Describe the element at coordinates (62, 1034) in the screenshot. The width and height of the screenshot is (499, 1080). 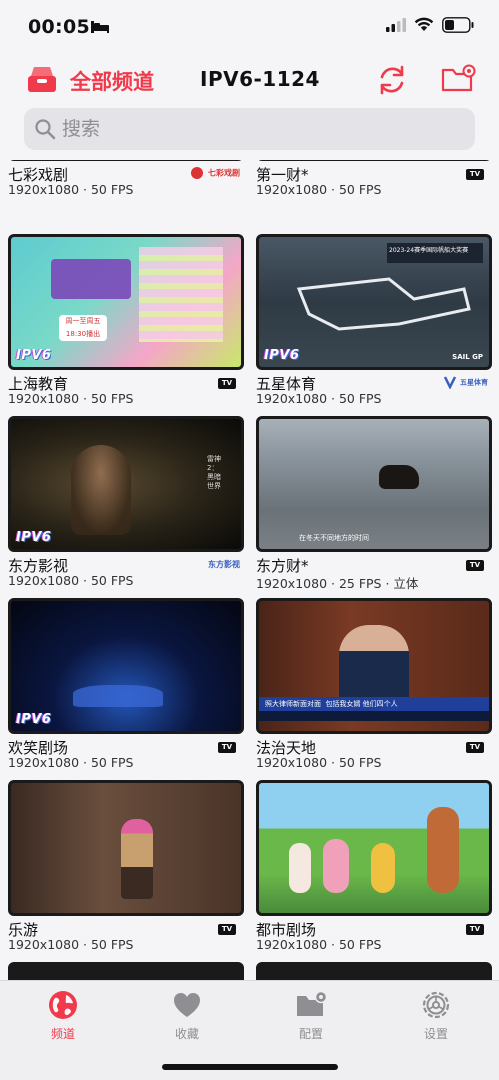
I see `tab-label: 频道` at that location.